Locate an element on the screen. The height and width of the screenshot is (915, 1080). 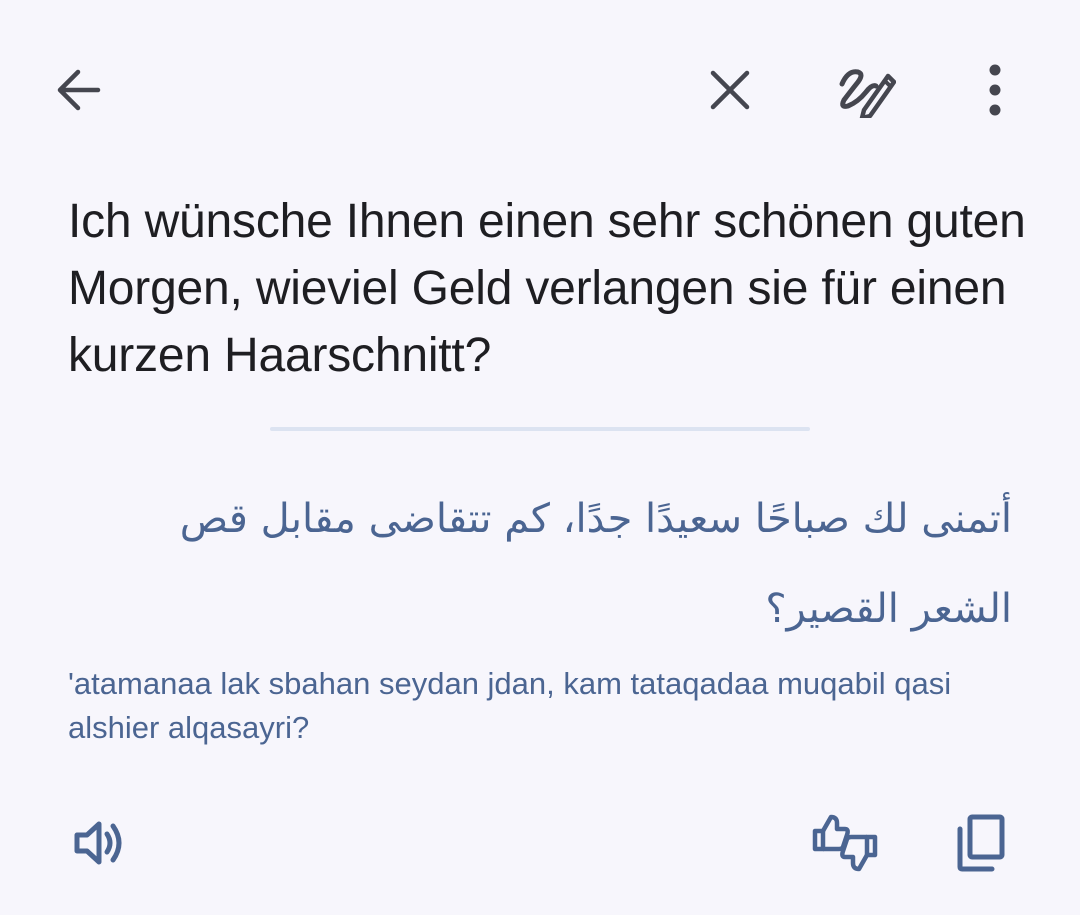
close-icon is located at coordinates (730, 90).